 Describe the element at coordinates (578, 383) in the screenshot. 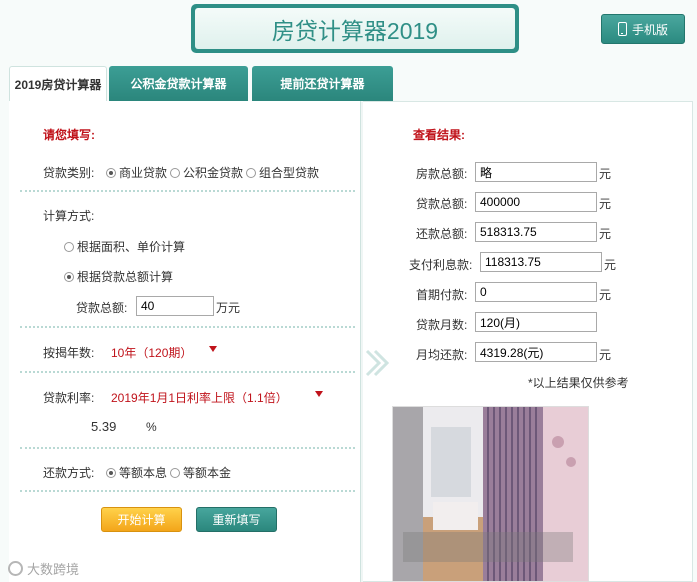

I see `result-note: *以上结果仅供参考` at that location.